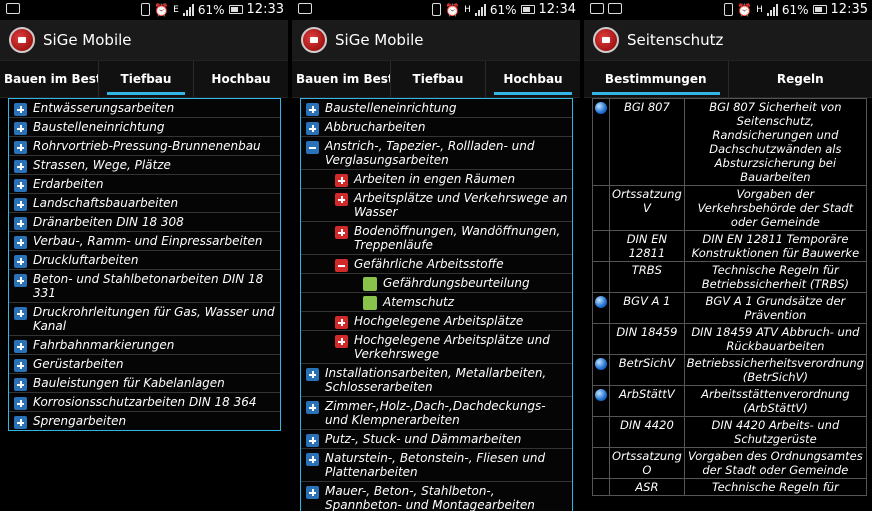  I want to click on list-item: Fahrbahnmarkierungen, so click(144, 345).